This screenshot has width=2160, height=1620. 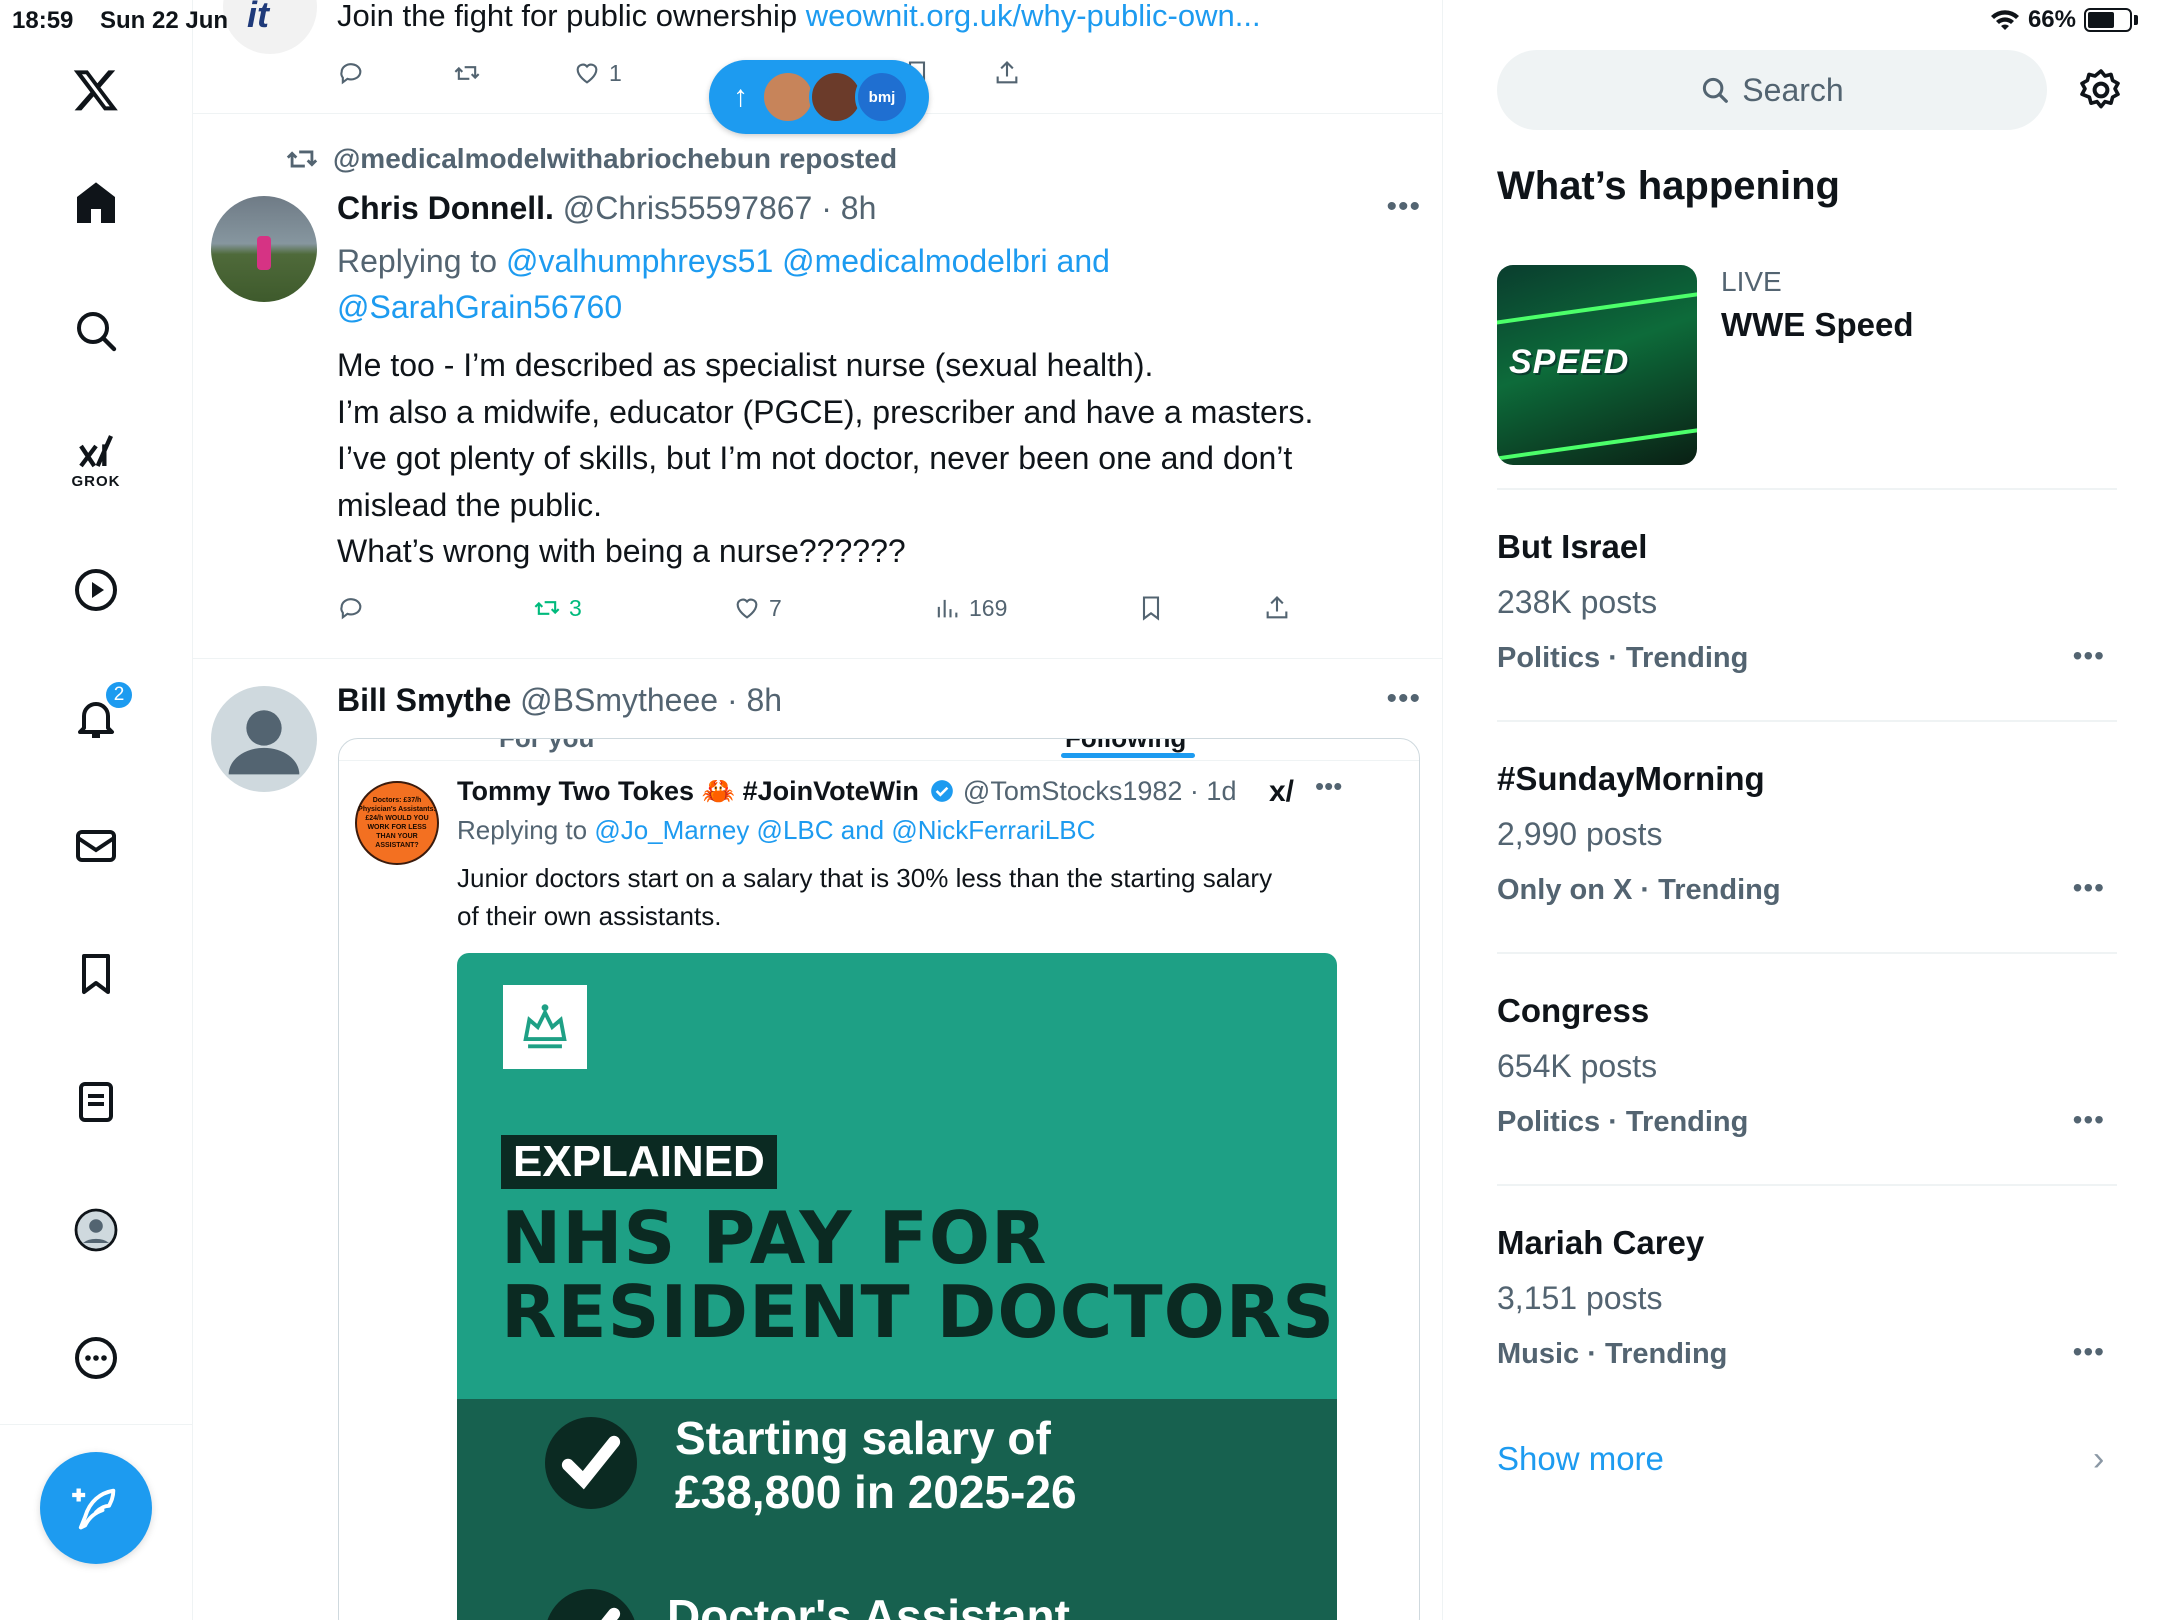 I want to click on active-tab-indicator, so click(x=1128, y=755).